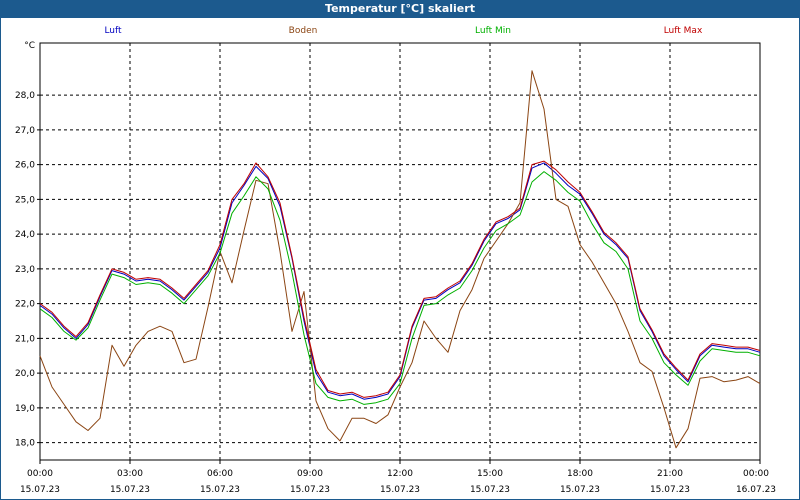  Describe the element at coordinates (25, 131) in the screenshot. I see `y-tick-label: 27,0` at that location.